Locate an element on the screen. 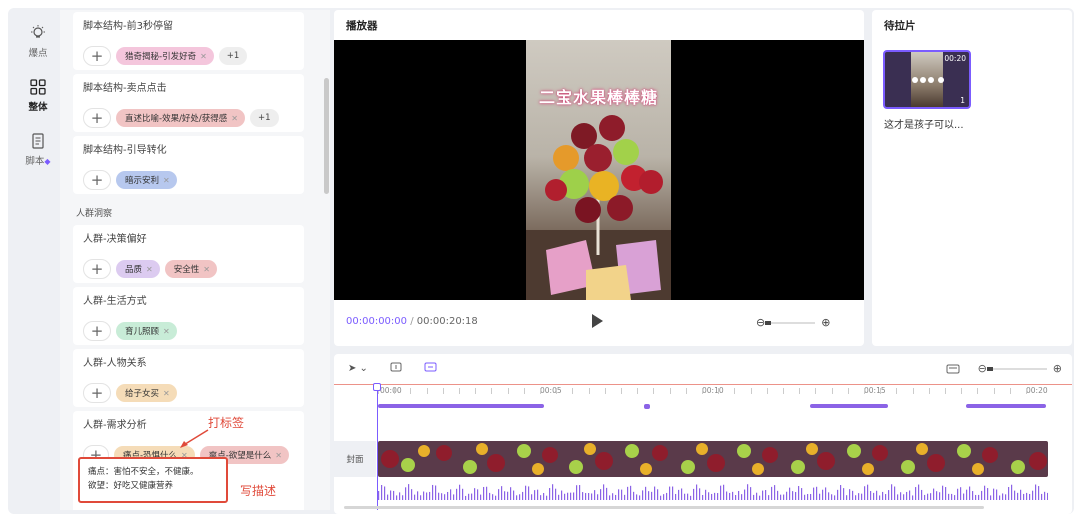  tag: 给子女买 ✕ is located at coordinates (146, 393).